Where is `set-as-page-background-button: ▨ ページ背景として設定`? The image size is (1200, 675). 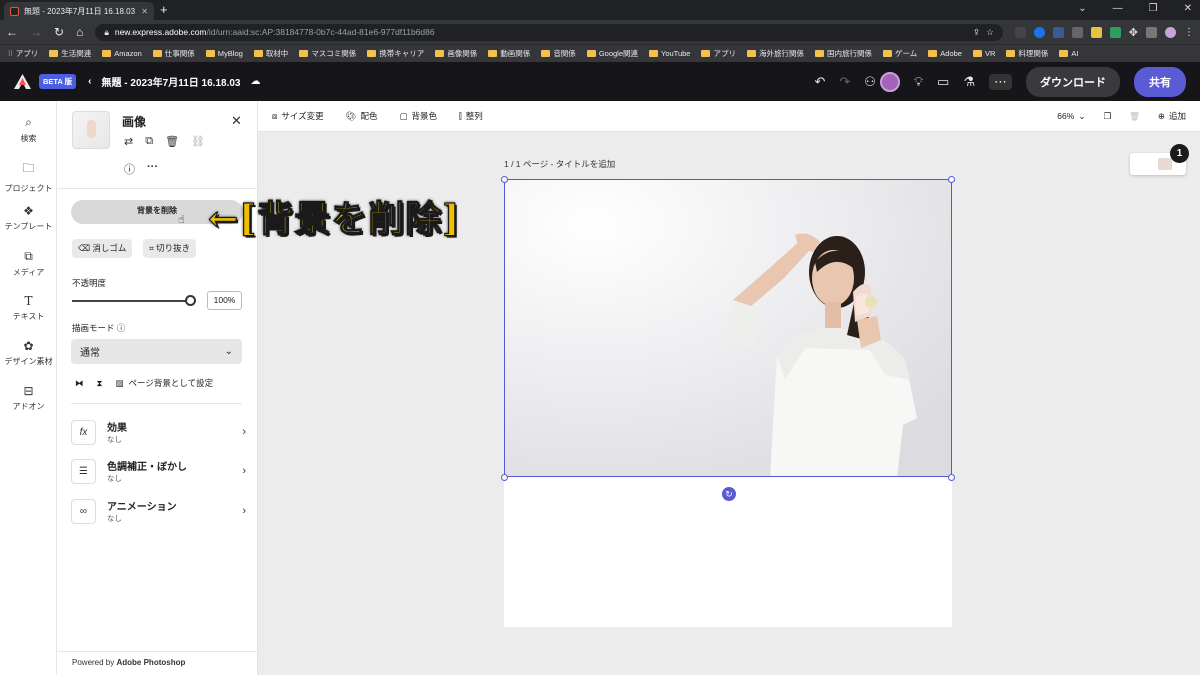
set-as-page-background-button: ▨ ページ背景として設定 is located at coordinates (164, 383).